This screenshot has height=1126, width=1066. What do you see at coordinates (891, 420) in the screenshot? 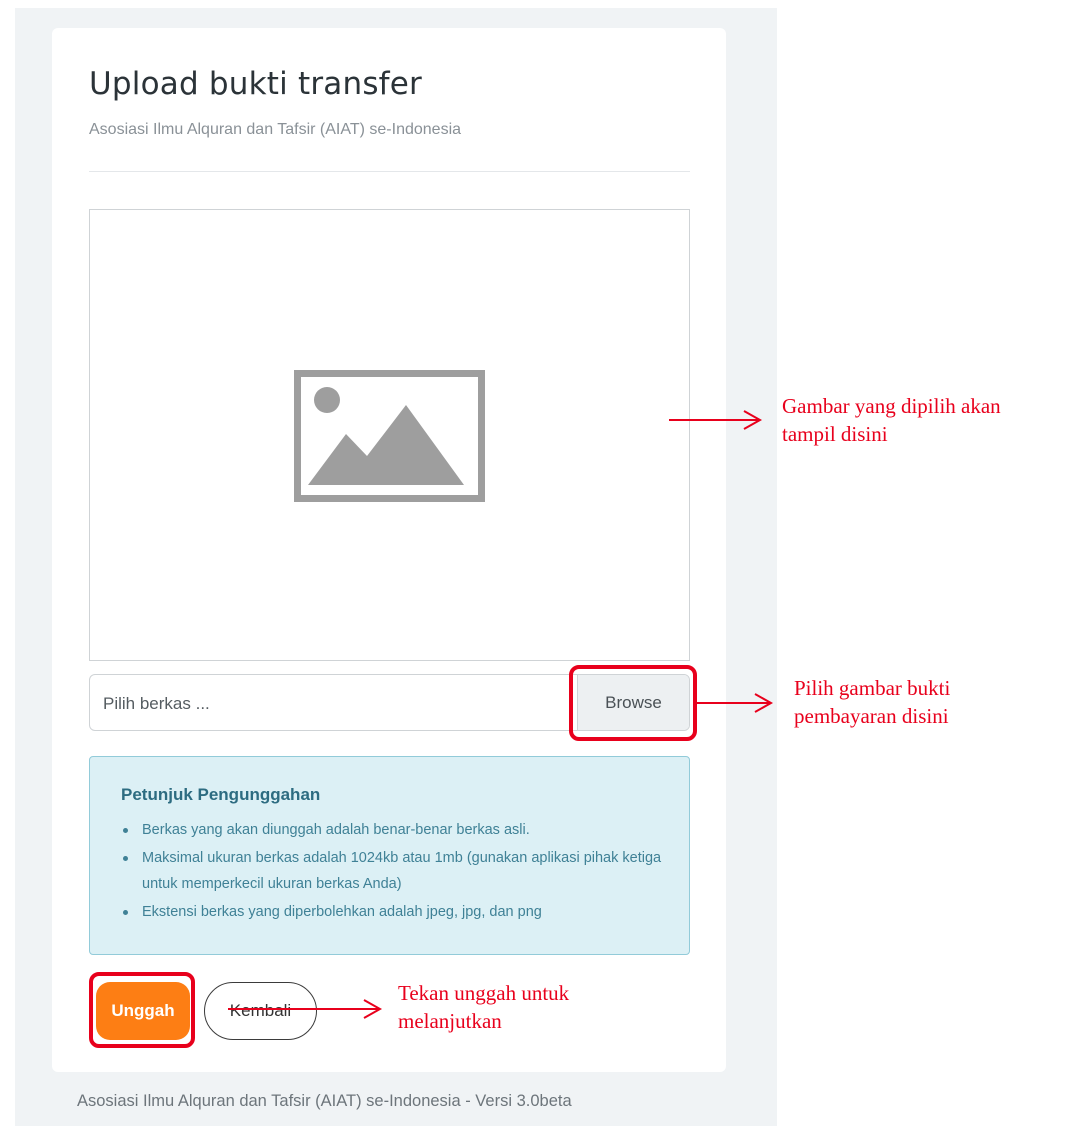
I see `preview-annotation: Gambar yang dipilih akan tampil disini` at bounding box center [891, 420].